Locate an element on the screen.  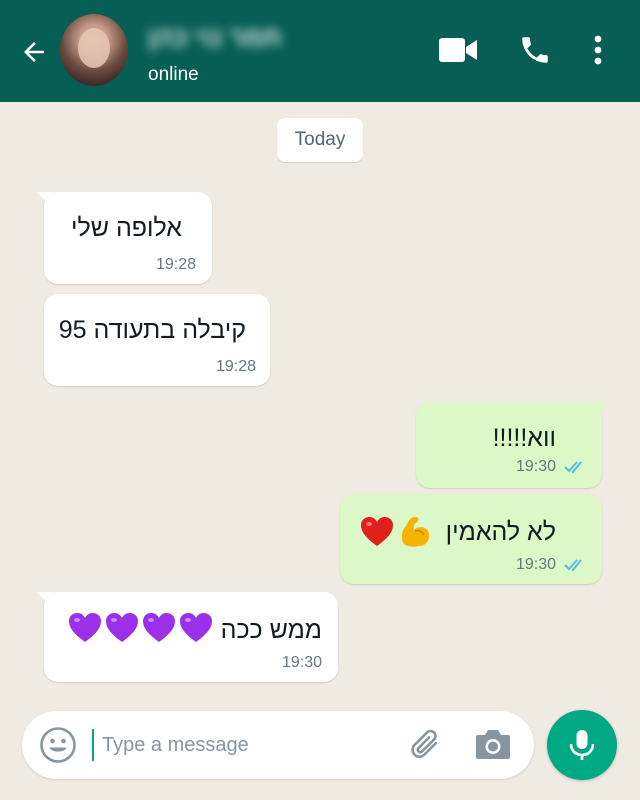
message-bubble-outgoing: ווא!!!!! 19:30 is located at coordinates (513, 445).